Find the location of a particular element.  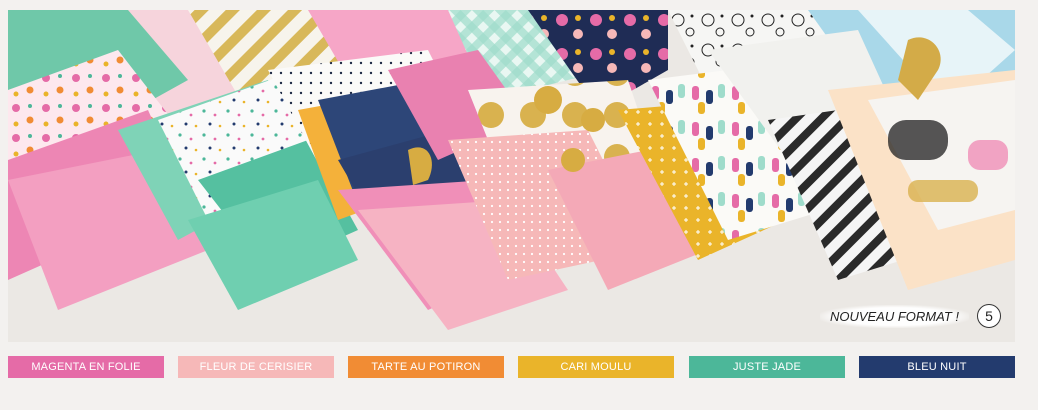

swatch-juste-jade: JUSTE JADE is located at coordinates (767, 367).